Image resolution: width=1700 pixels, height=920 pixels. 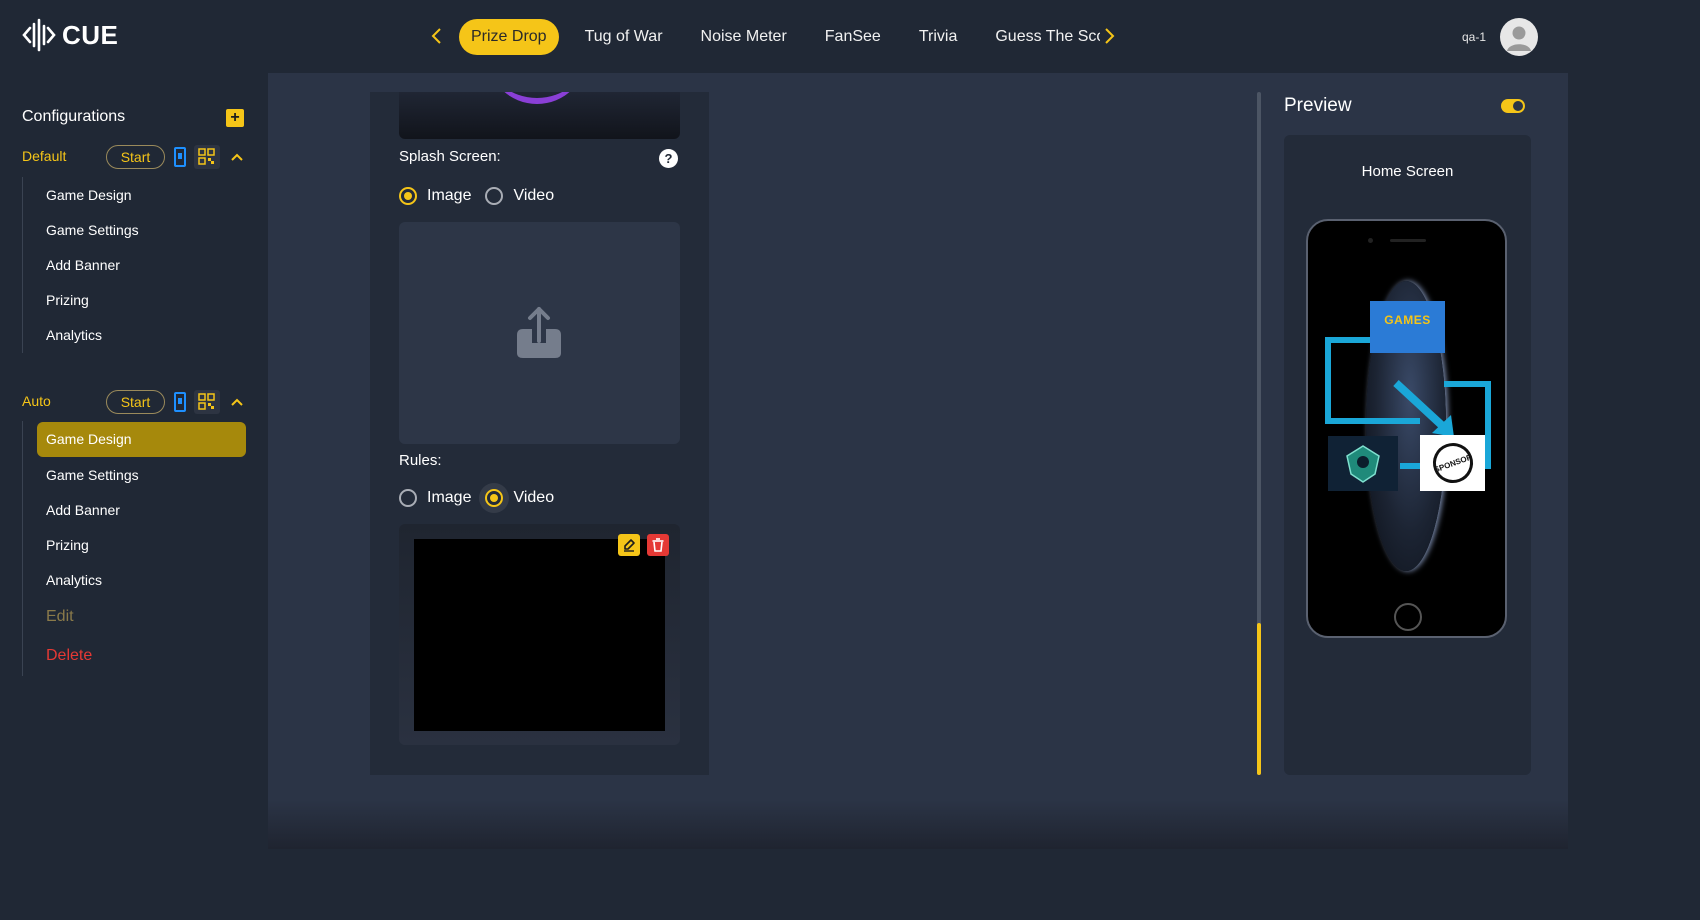 I want to click on splash-image-radio, so click(x=408, y=196).